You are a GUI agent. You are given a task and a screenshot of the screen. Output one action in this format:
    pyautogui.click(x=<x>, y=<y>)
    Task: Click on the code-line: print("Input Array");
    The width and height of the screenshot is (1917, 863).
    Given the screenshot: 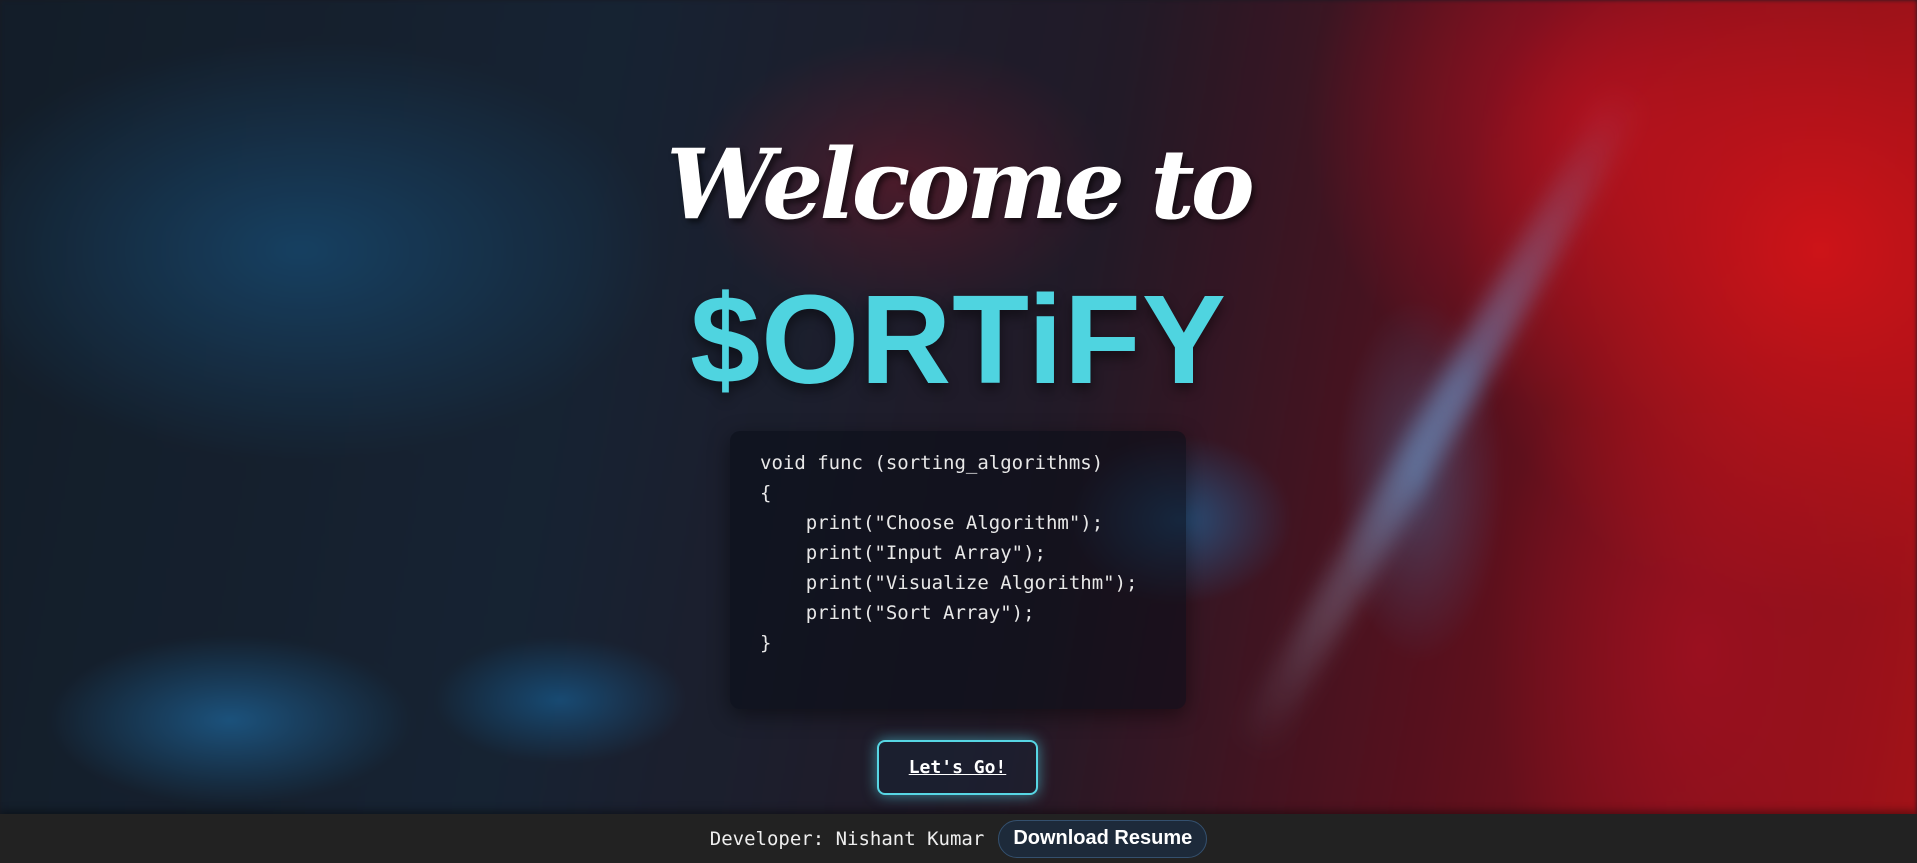 What is the action you would take?
    pyautogui.click(x=903, y=553)
    